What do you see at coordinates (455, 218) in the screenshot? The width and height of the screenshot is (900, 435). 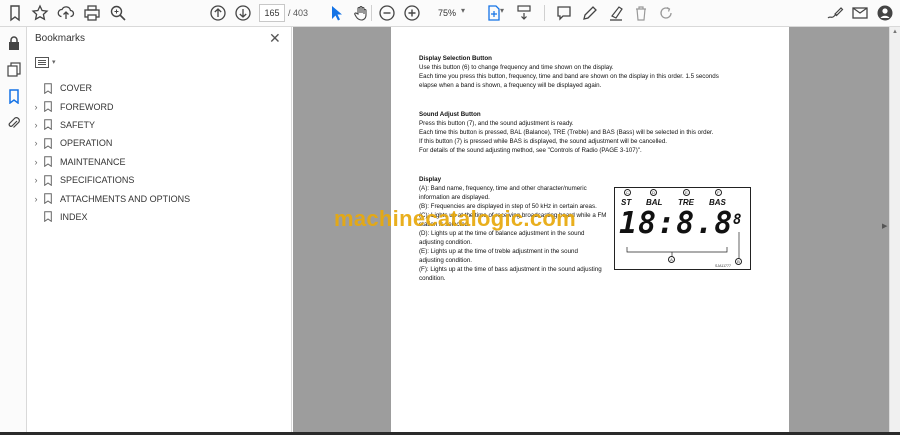 I see `watermark: machinecatalogic.com` at bounding box center [455, 218].